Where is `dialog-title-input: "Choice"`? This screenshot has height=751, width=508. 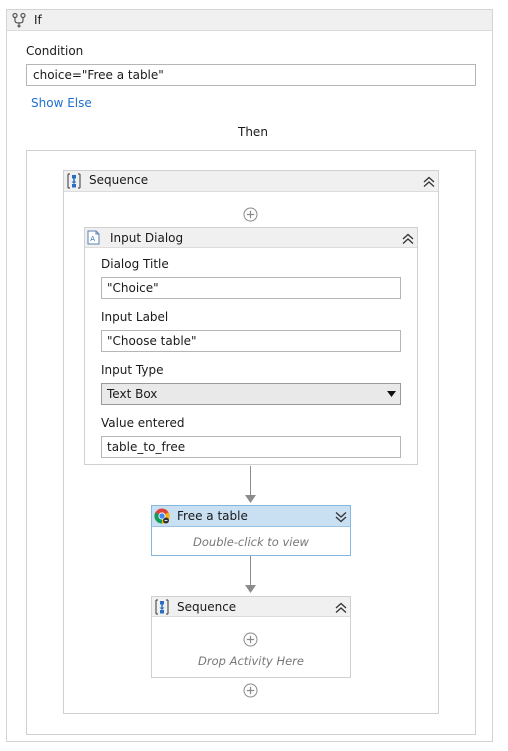
dialog-title-input: "Choice" is located at coordinates (251, 288).